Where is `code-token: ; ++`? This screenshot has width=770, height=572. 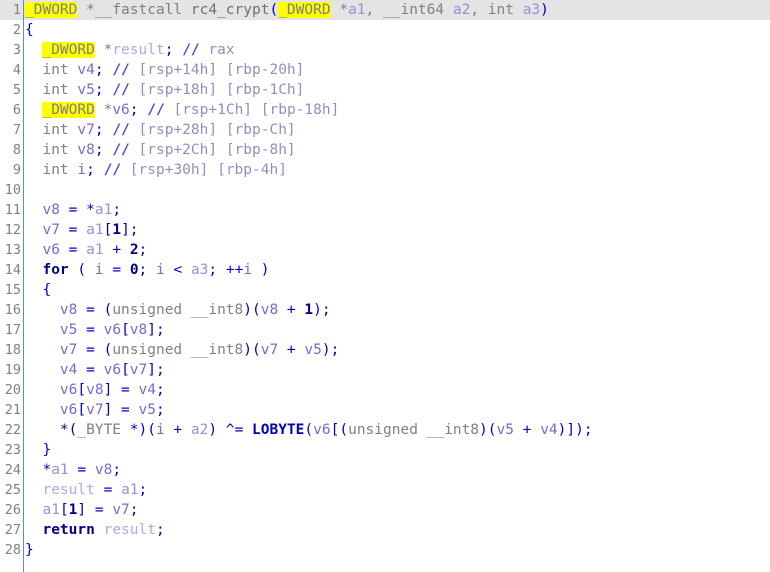
code-token: ; ++ is located at coordinates (226, 270).